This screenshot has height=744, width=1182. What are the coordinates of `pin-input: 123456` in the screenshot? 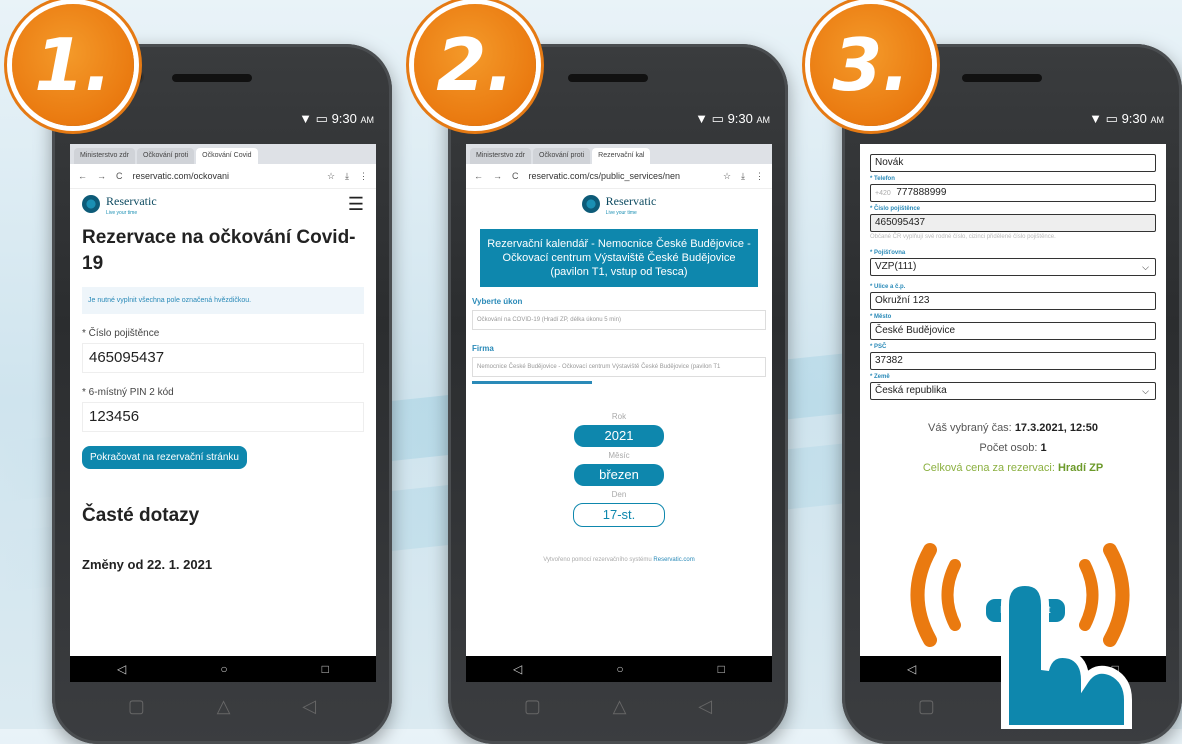 It's located at (223, 417).